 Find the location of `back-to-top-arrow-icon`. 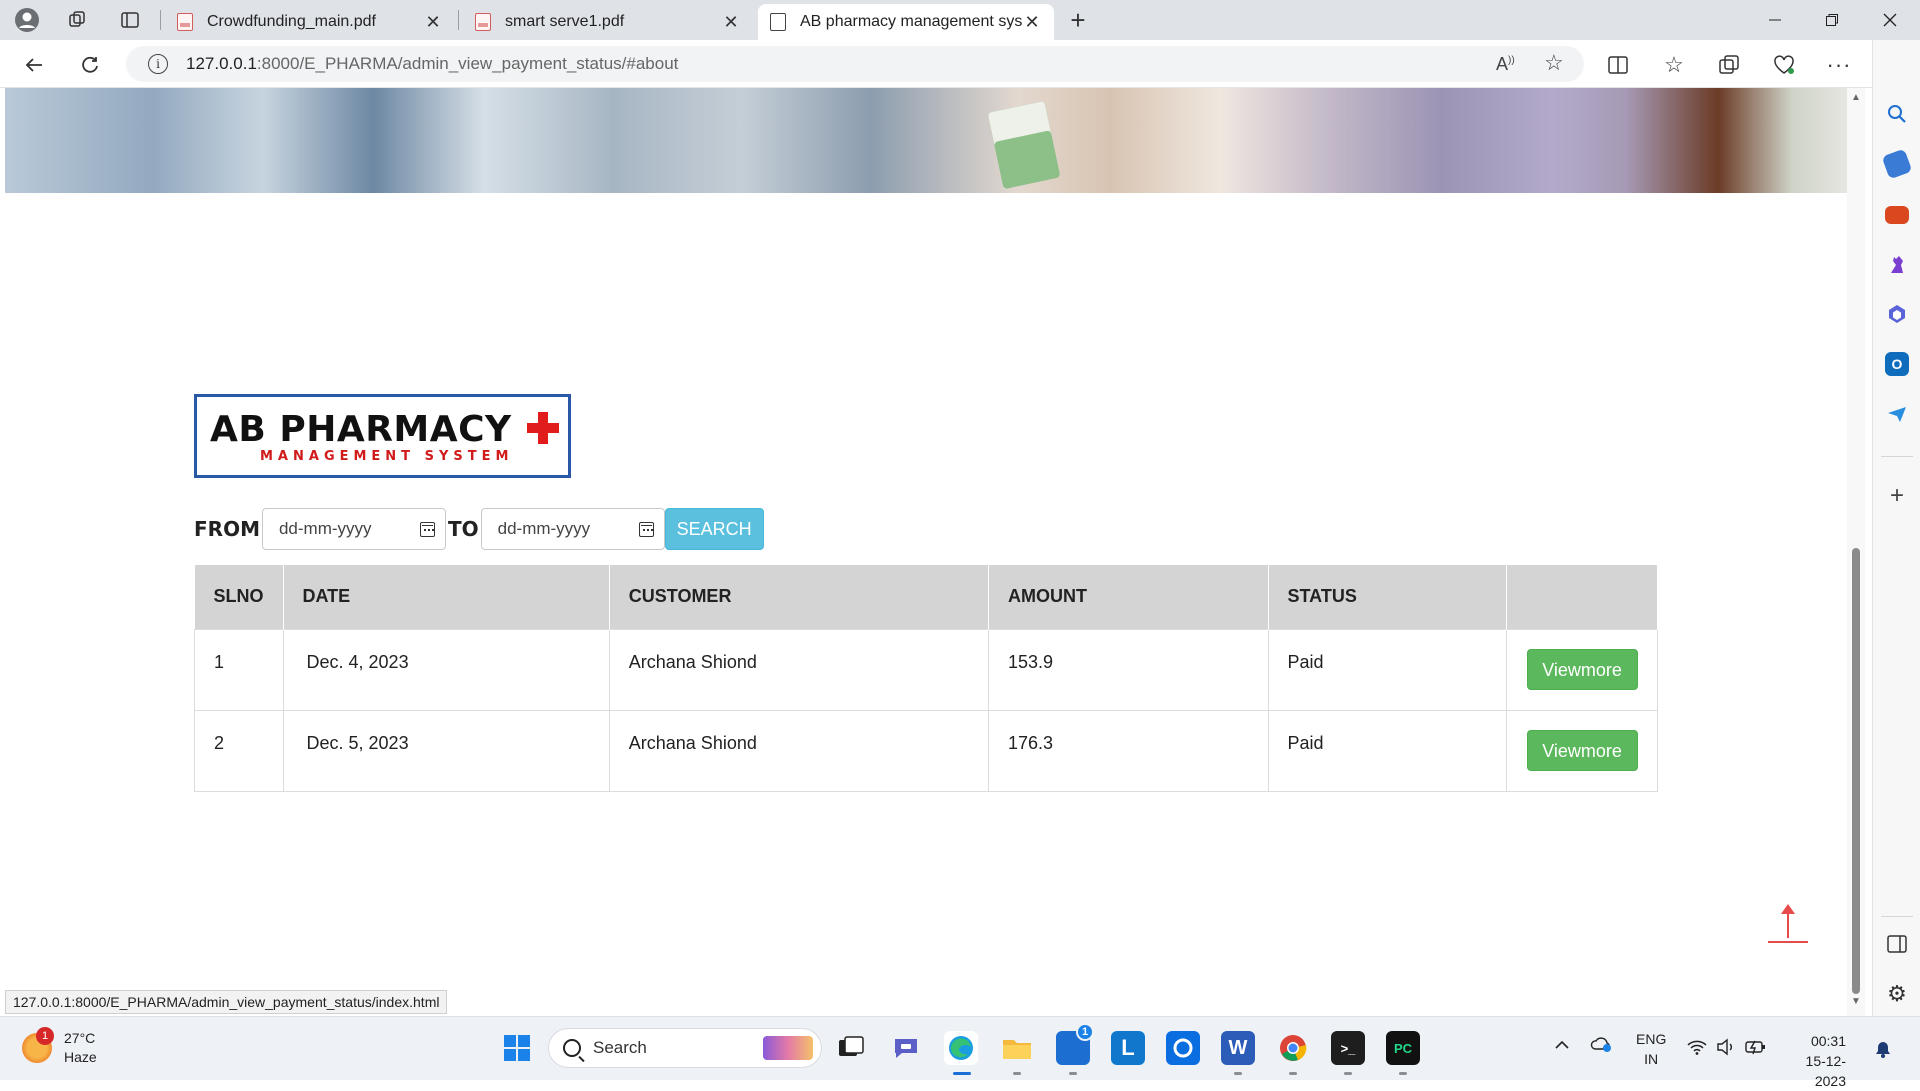

back-to-top-arrow-icon is located at coordinates (1788, 924).